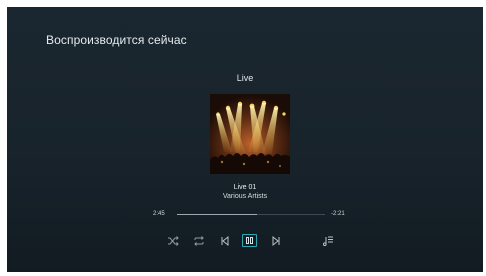 This screenshot has width=486, height=276. I want to click on shuffle-icon, so click(173, 241).